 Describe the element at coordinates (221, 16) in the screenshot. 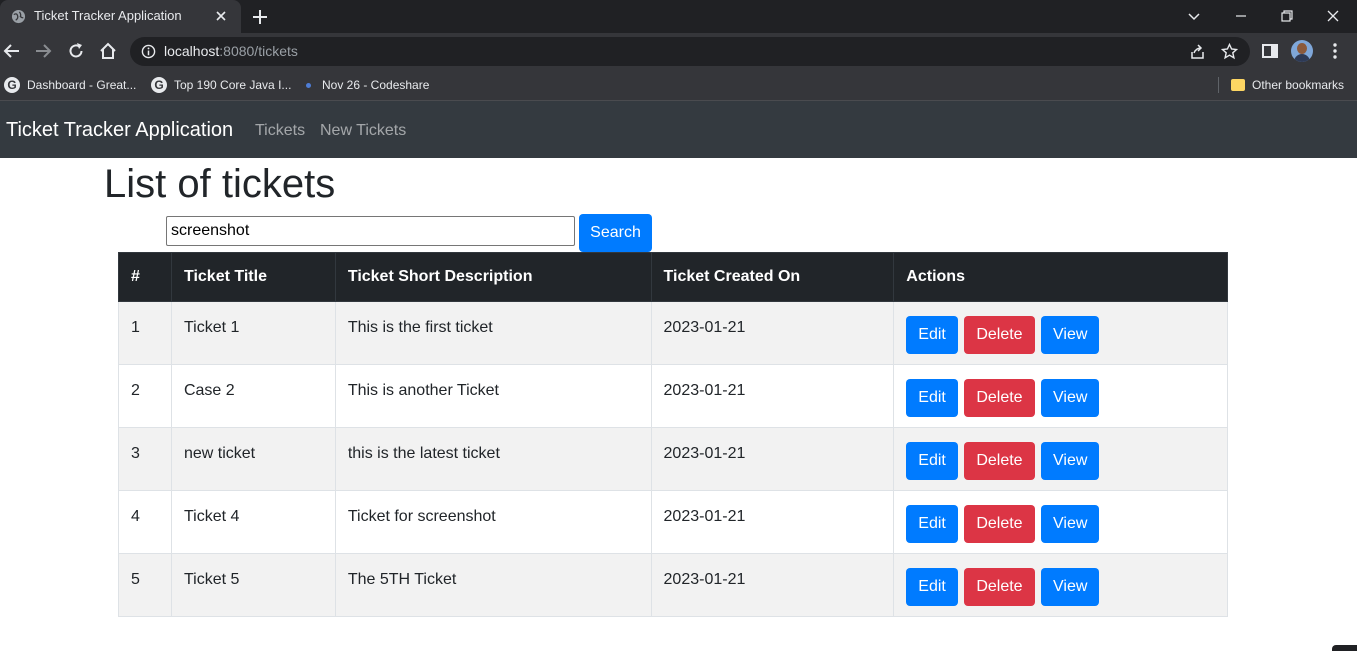

I see `close-tab-icon` at that location.